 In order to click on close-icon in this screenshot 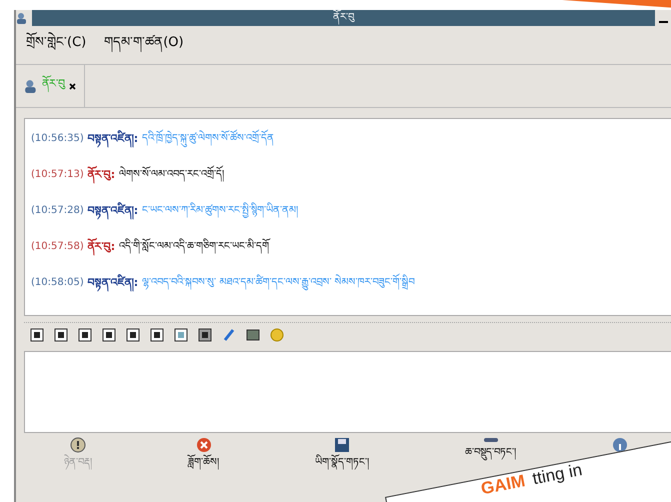, I will do `click(72, 86)`.